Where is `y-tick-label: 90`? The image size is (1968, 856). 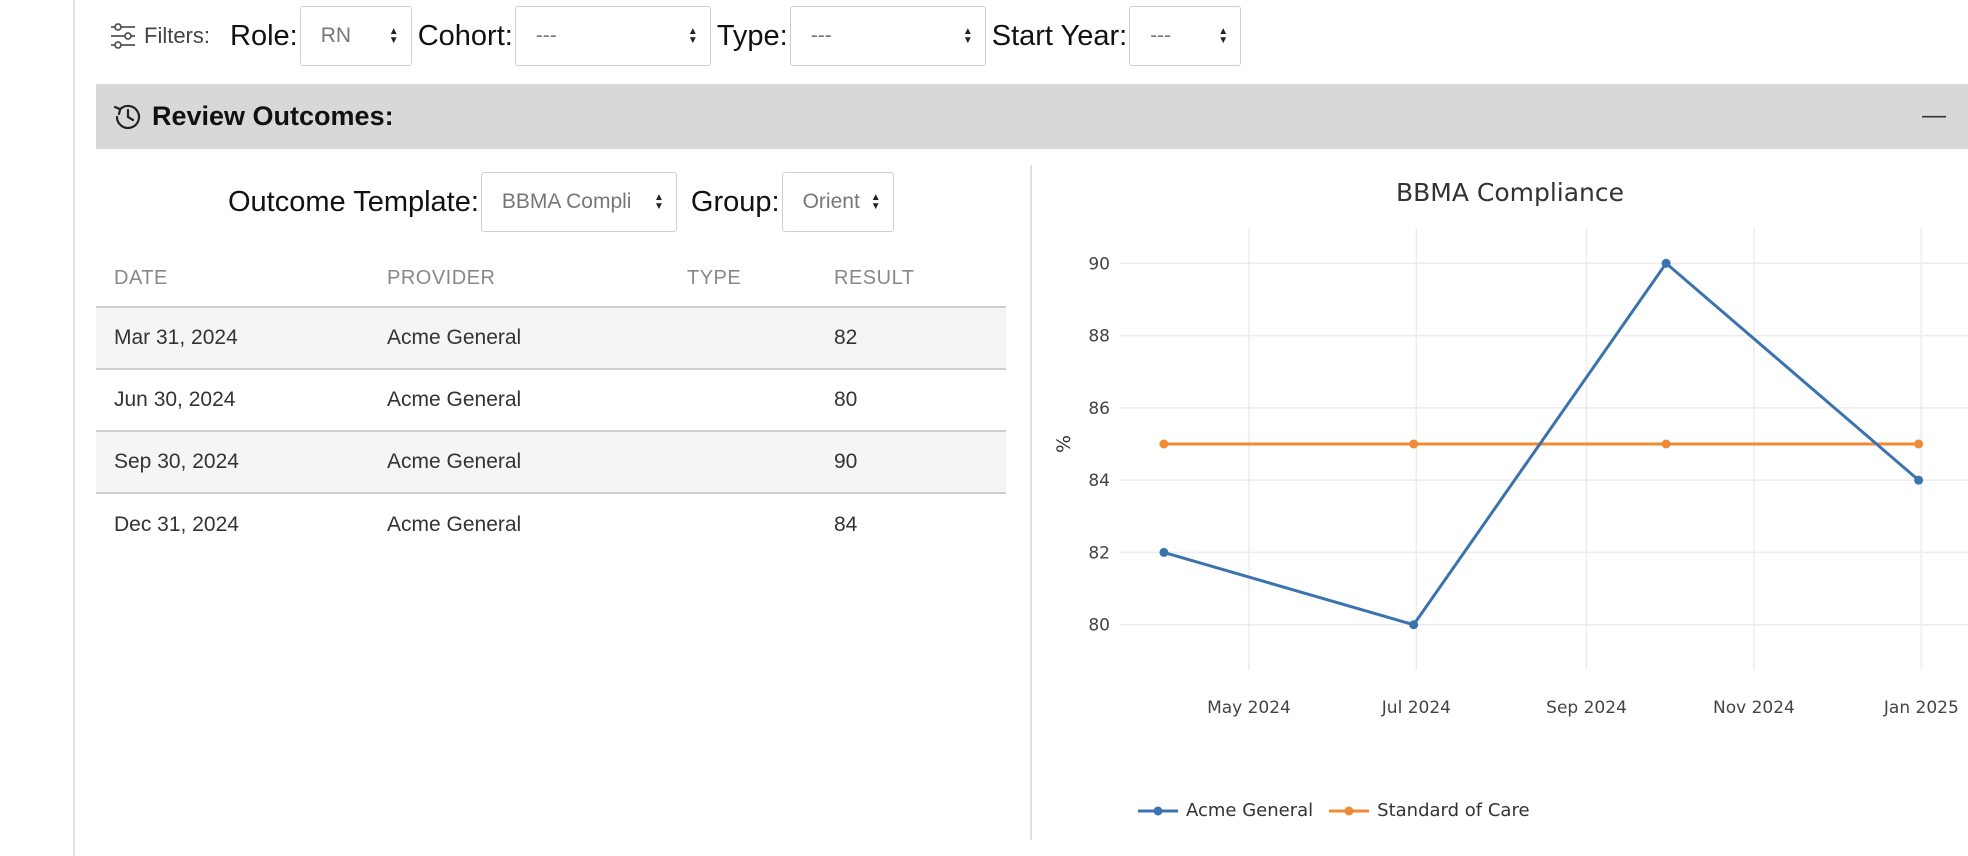
y-tick-label: 90 is located at coordinates (1099, 264).